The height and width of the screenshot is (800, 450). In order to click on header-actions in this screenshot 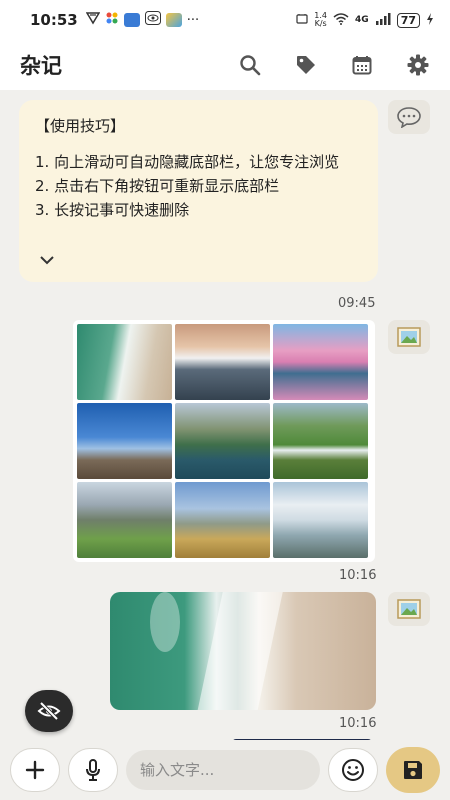, I will do `click(334, 65)`.